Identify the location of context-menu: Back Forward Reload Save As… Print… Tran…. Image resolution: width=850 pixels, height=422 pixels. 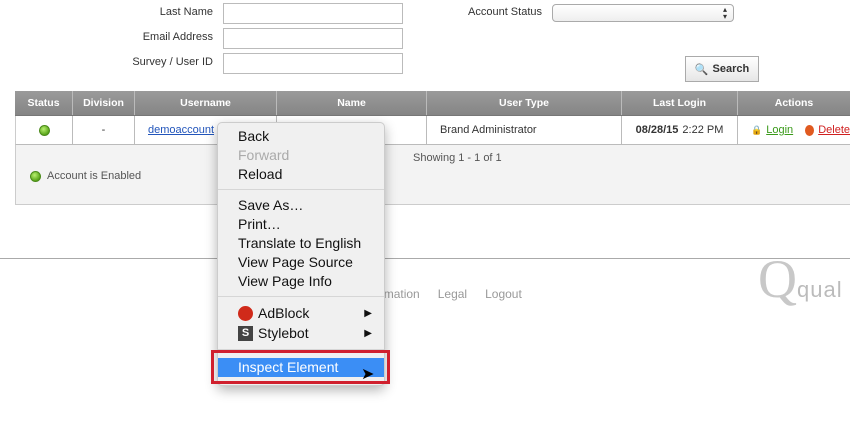
(301, 254).